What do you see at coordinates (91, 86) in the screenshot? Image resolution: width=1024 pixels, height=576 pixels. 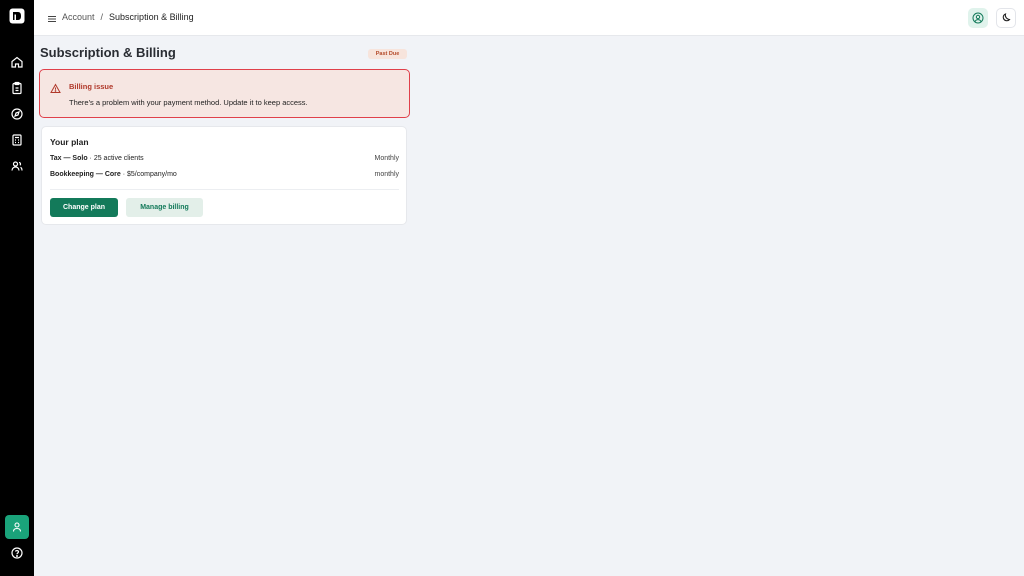 I see `alert-title: Billing issue` at bounding box center [91, 86].